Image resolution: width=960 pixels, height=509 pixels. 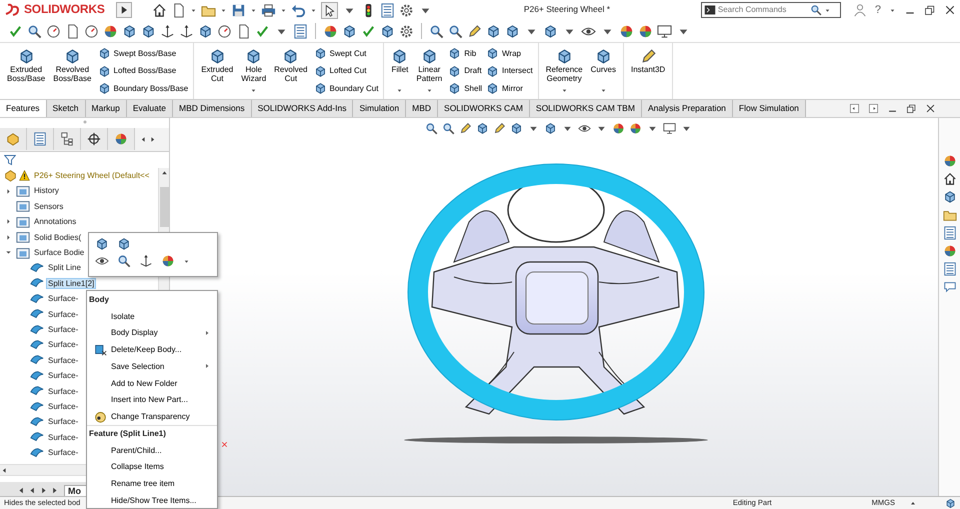 What do you see at coordinates (58, 237) in the screenshot?
I see `tree-item: Solid Bodies(` at bounding box center [58, 237].